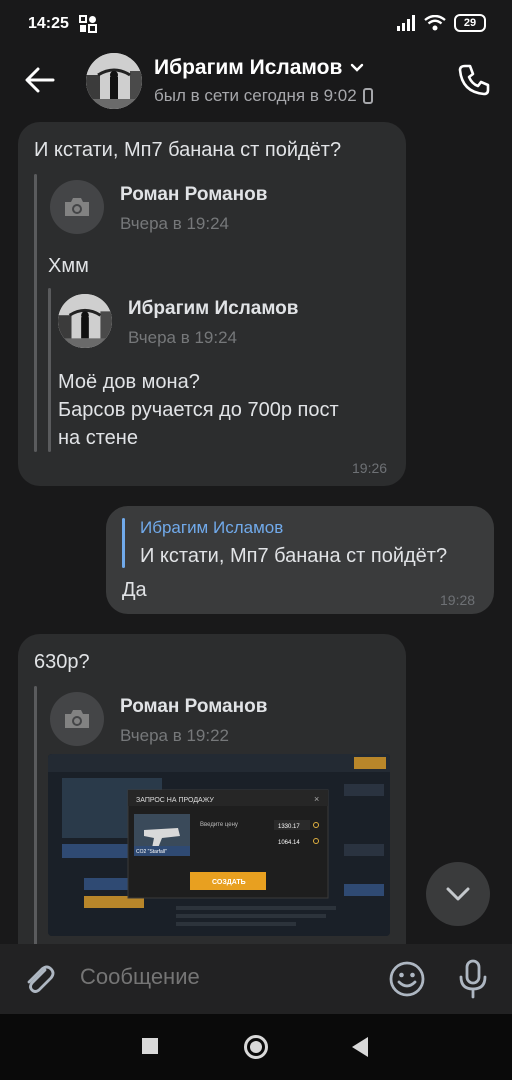 Image resolution: width=512 pixels, height=1080 pixels. Describe the element at coordinates (360, 1047) in the screenshot. I see `back-nav-icon` at that location.